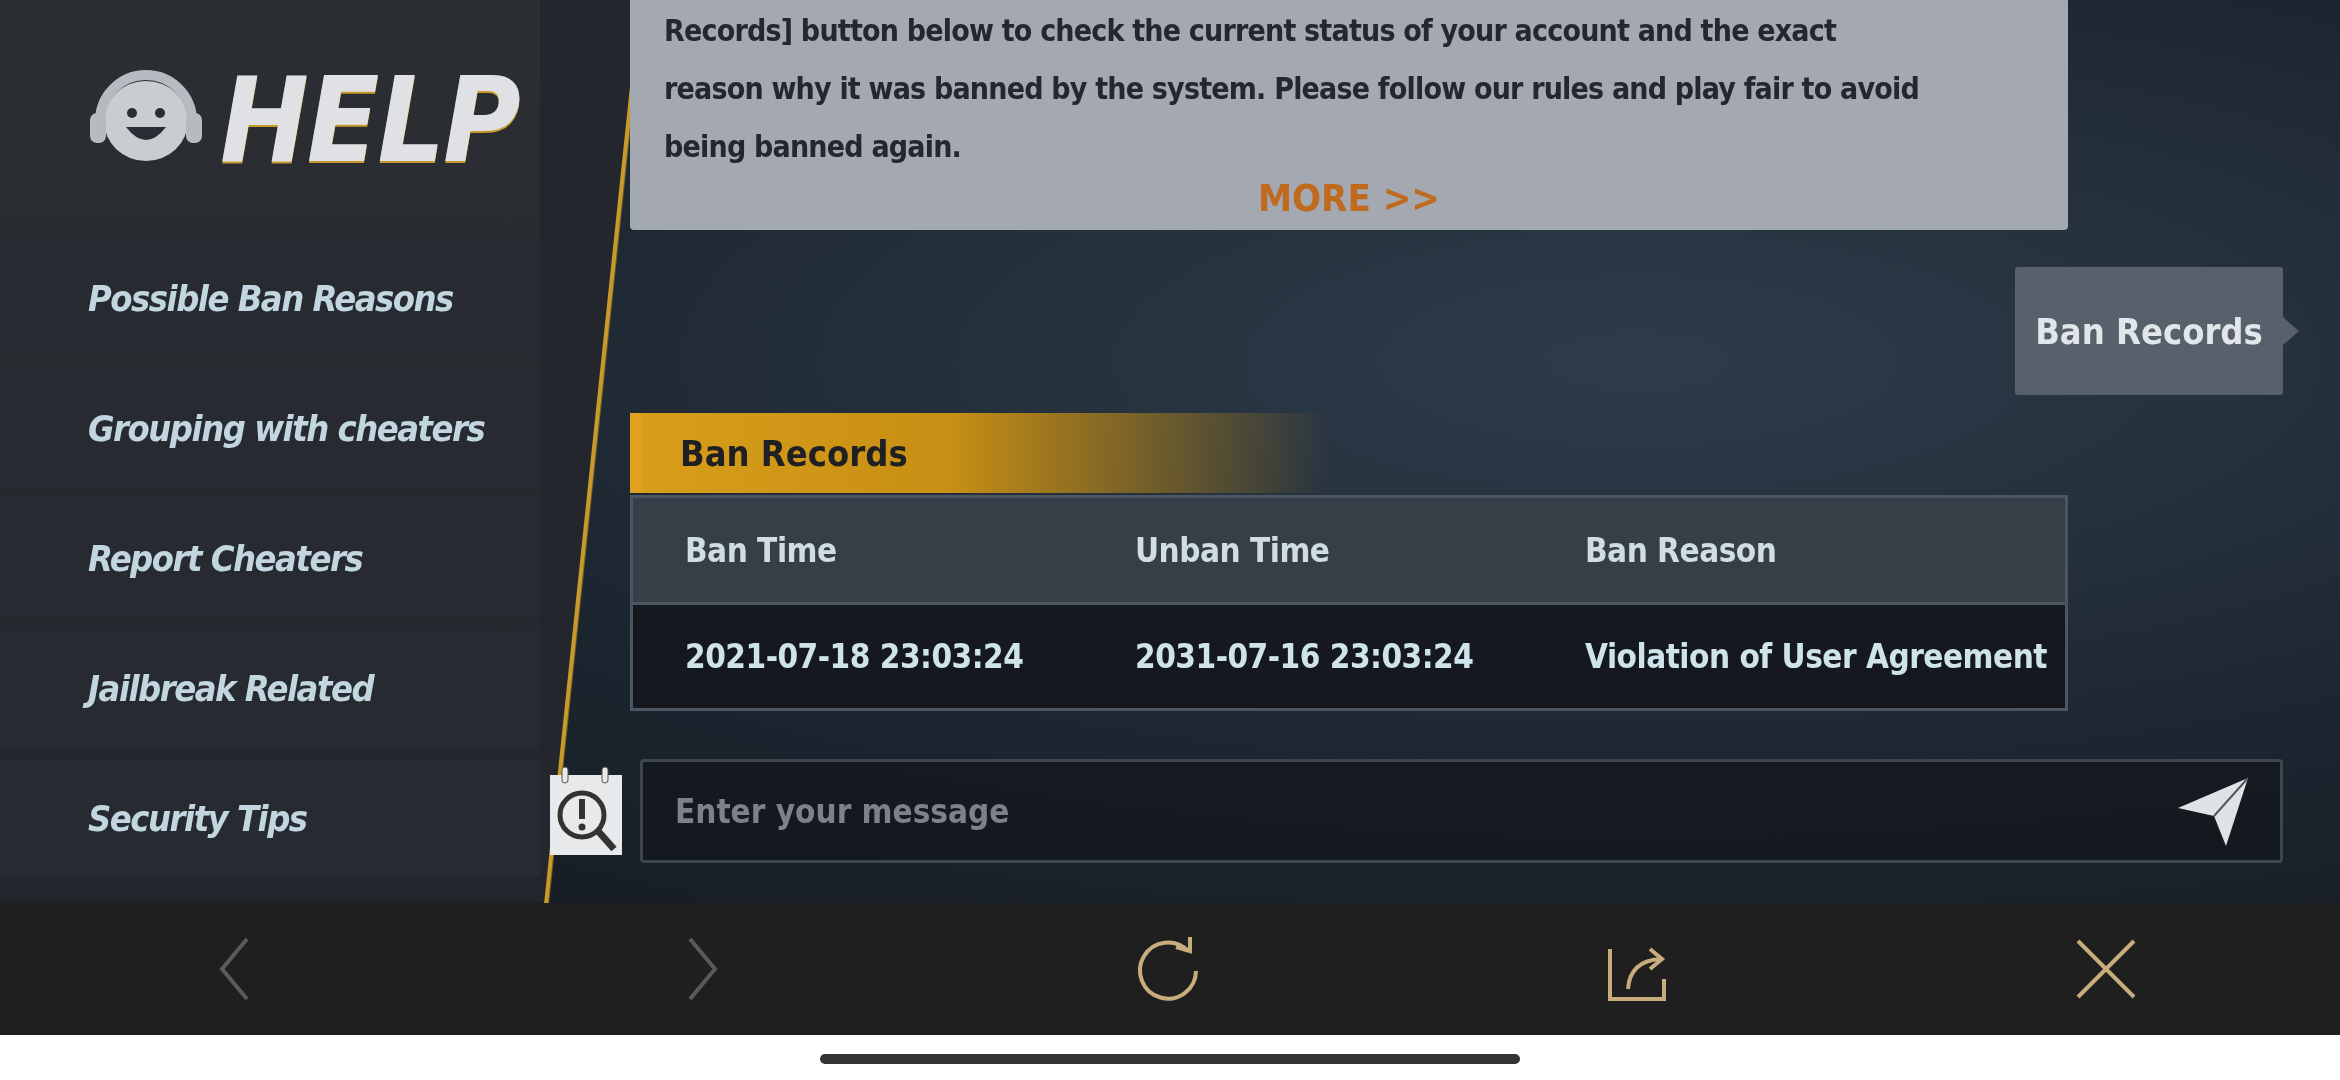 This screenshot has height=1080, width=2340. I want to click on forward-icon, so click(702, 969).